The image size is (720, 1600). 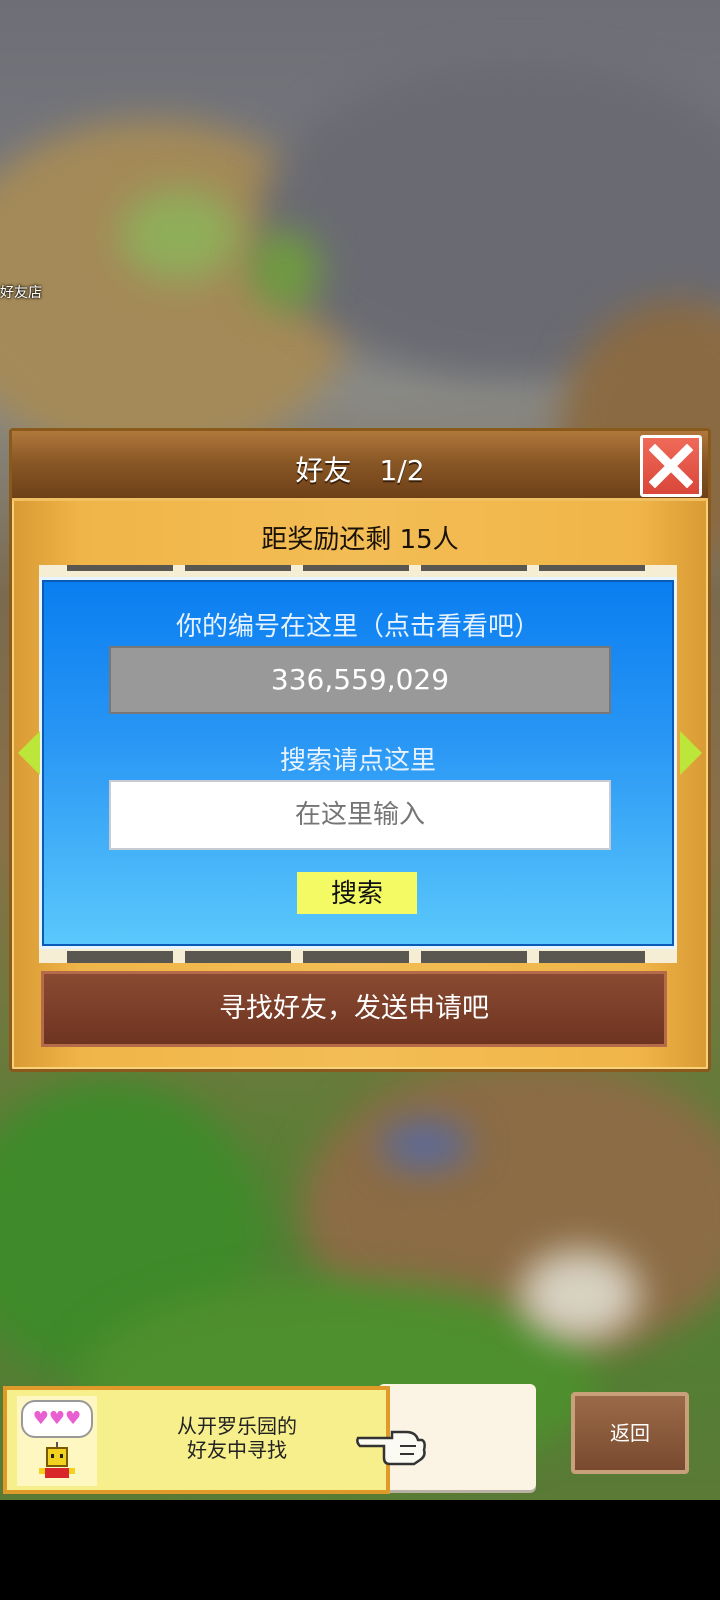 I want to click on back-button: 返回, so click(x=630, y=1433).